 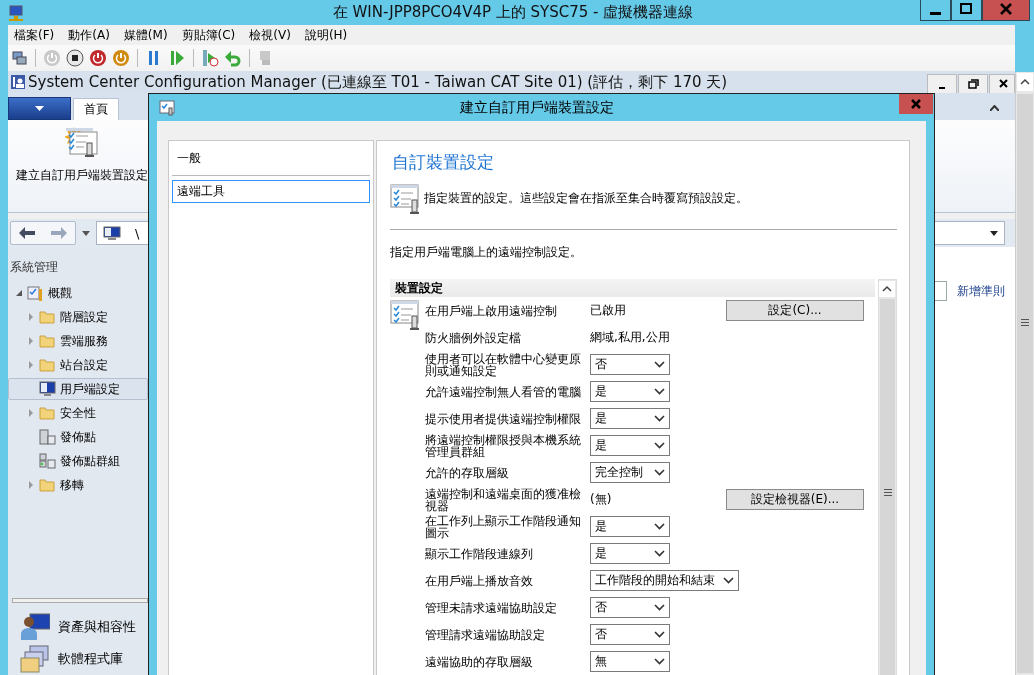 I want to click on maximize-icon, so click(x=966, y=10).